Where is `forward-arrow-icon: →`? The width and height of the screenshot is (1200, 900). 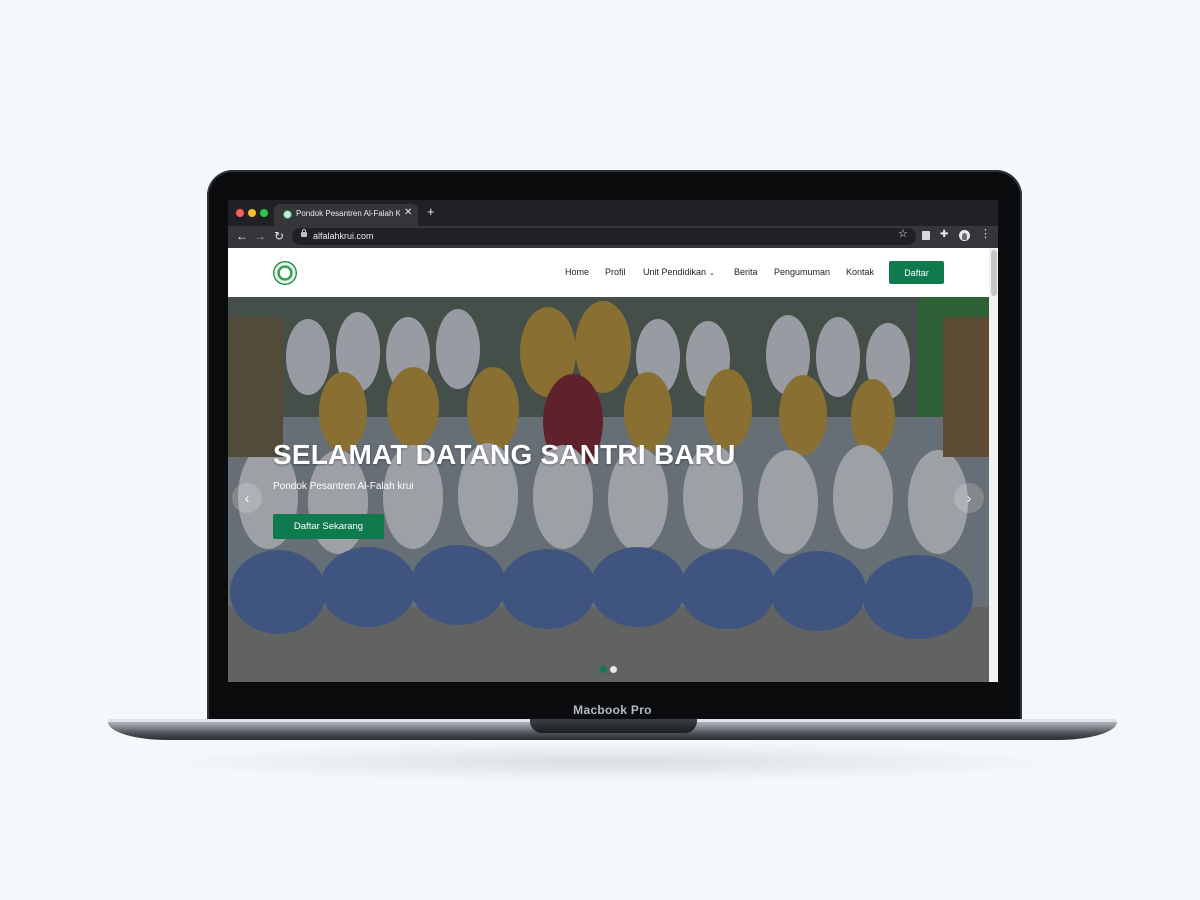
forward-arrow-icon: → is located at coordinates (260, 236).